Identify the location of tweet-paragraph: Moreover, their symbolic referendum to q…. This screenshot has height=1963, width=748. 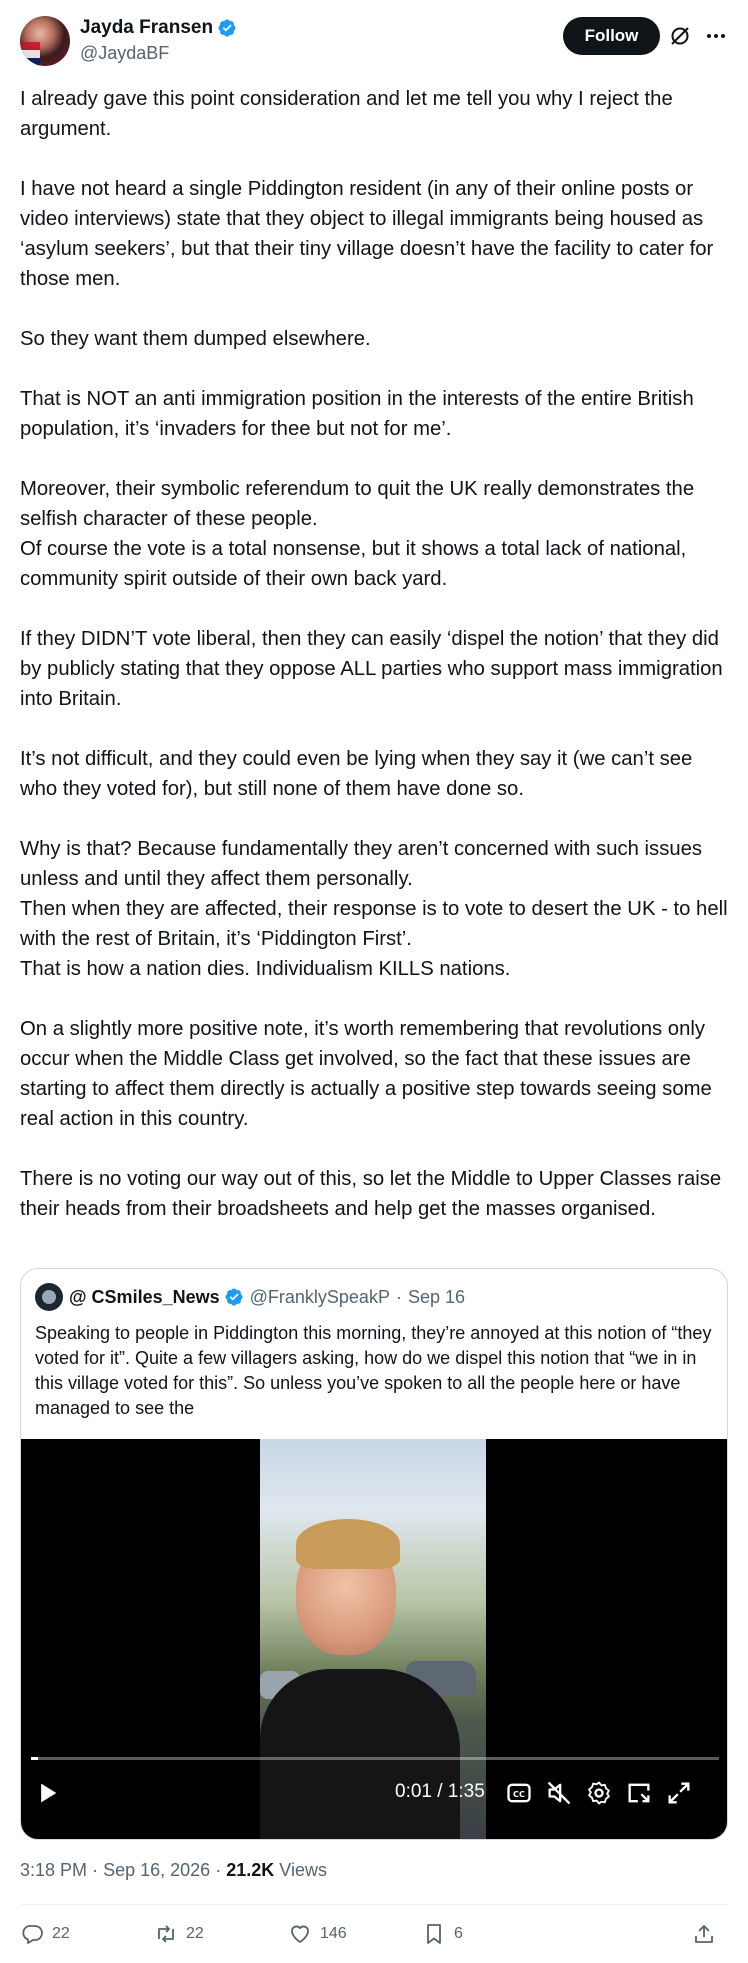
(357, 504).